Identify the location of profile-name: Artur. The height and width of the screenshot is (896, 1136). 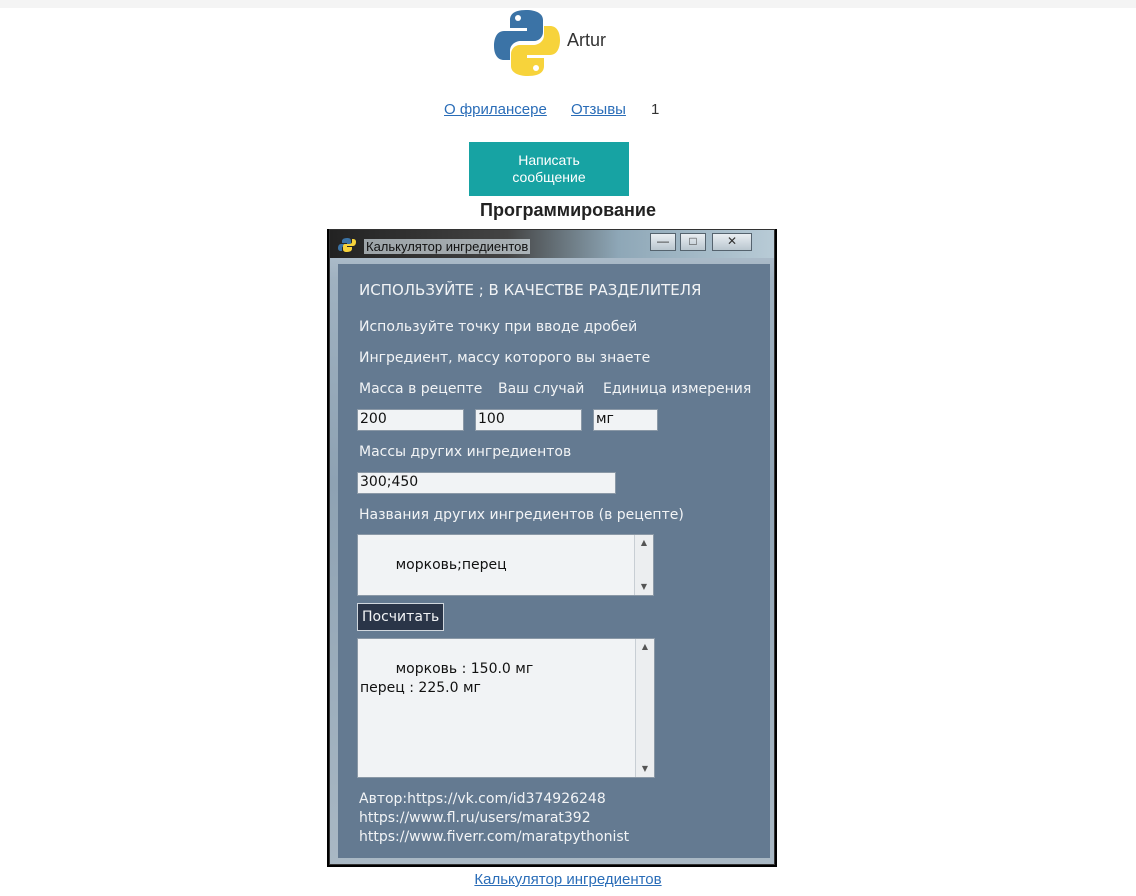
(587, 40).